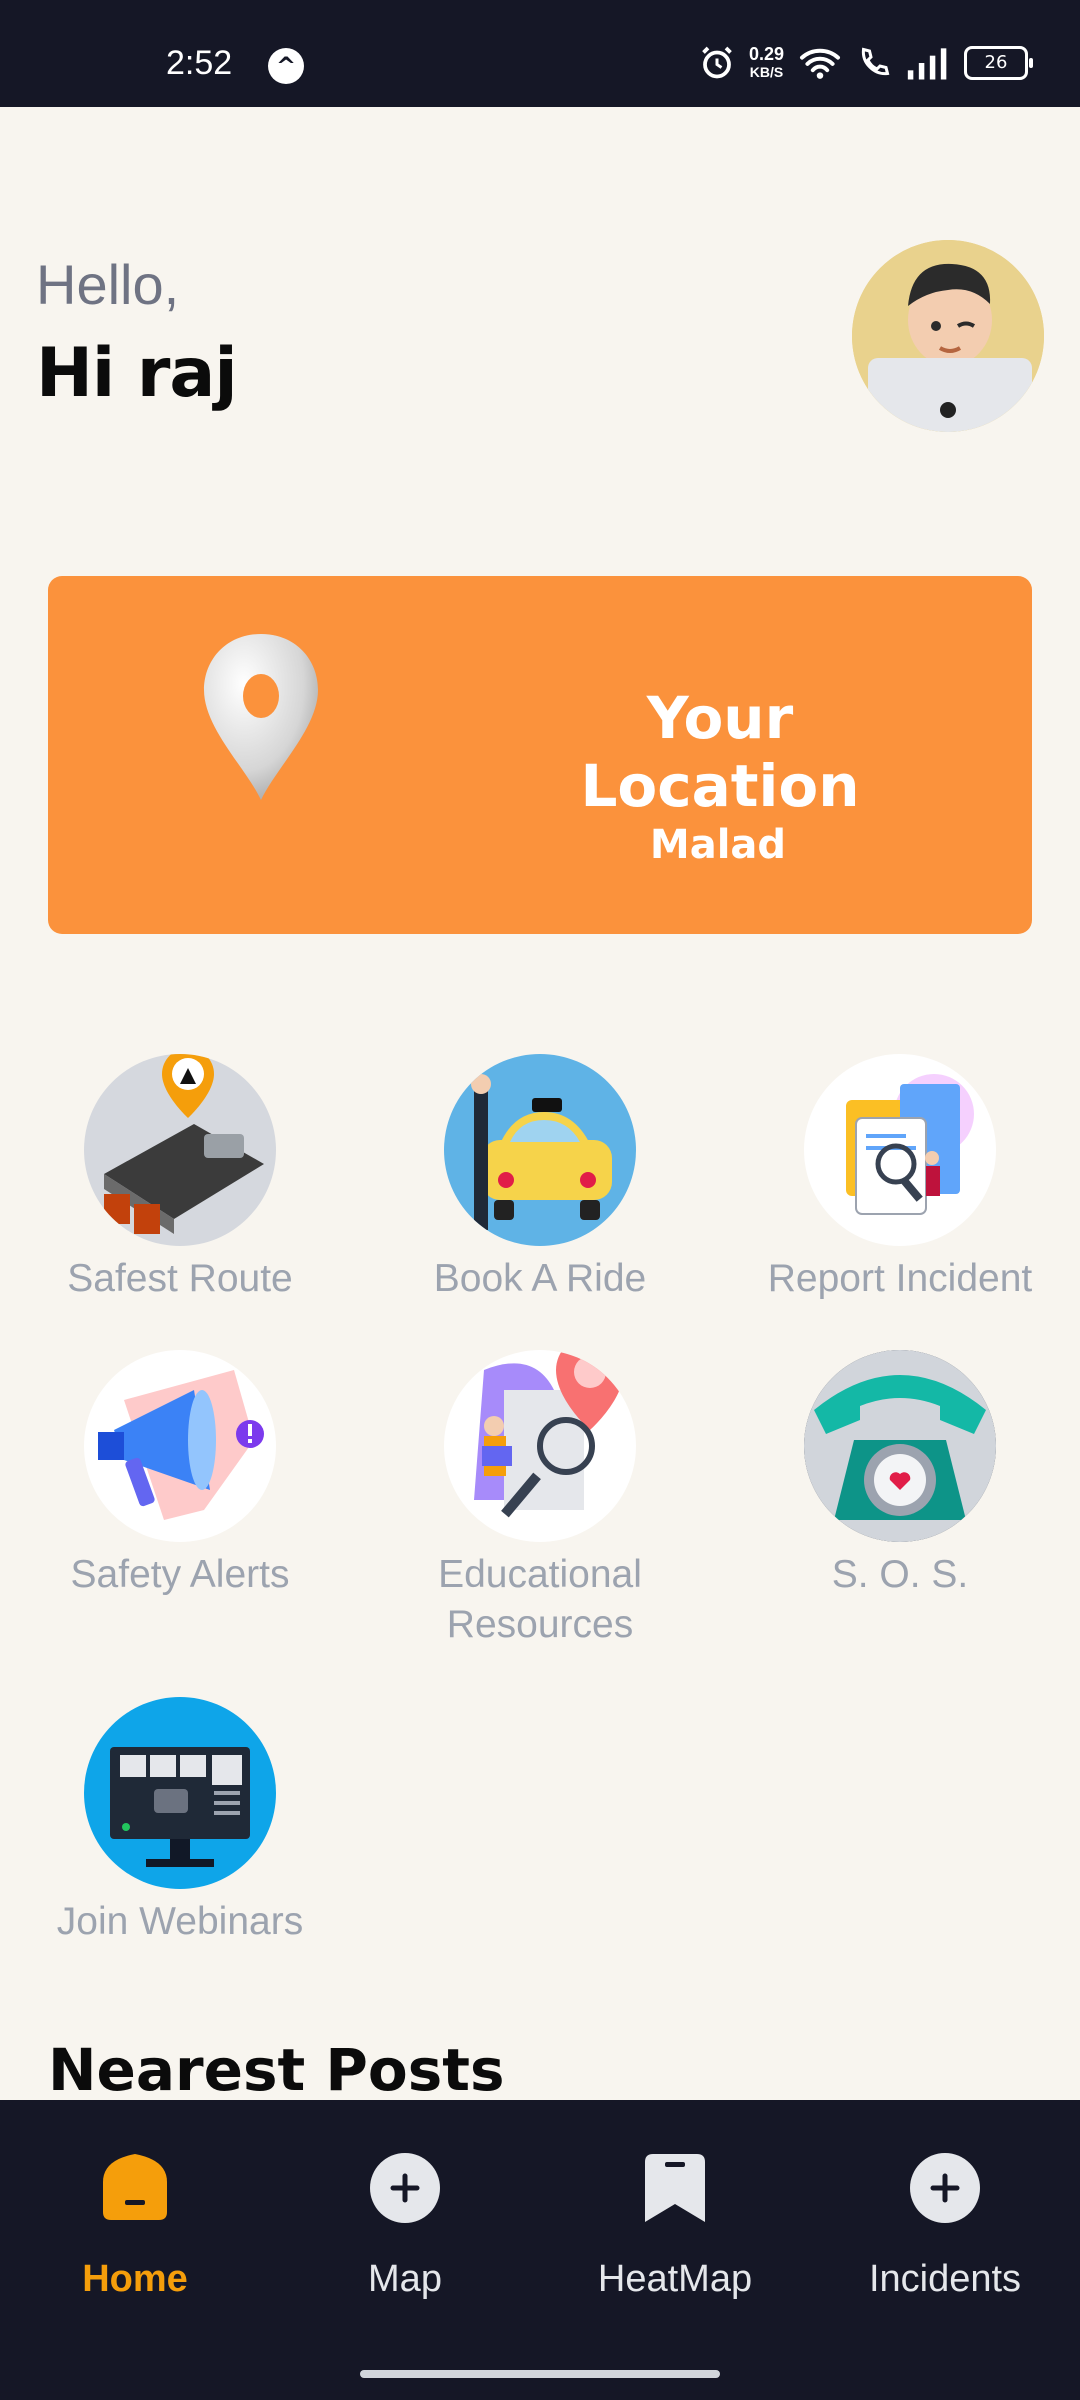  What do you see at coordinates (717, 62) in the screenshot?
I see `alarm-icon` at bounding box center [717, 62].